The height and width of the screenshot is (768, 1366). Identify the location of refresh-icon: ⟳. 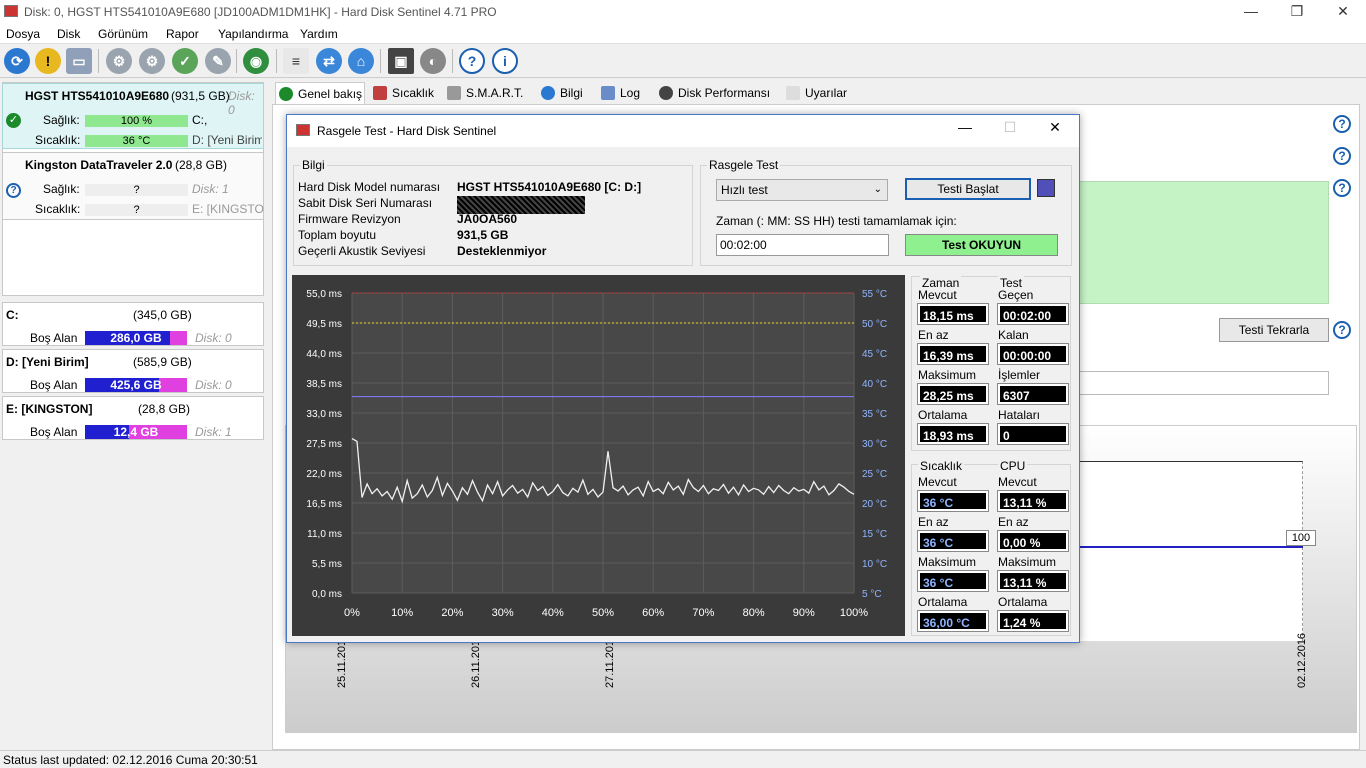
(17, 61).